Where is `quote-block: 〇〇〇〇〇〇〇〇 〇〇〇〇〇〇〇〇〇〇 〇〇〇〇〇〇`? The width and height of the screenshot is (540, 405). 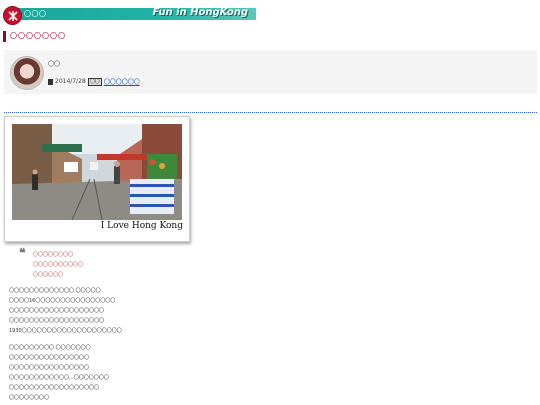 quote-block: 〇〇〇〇〇〇〇〇 〇〇〇〇〇〇〇〇〇〇 〇〇〇〇〇〇 is located at coordinates (58, 265).